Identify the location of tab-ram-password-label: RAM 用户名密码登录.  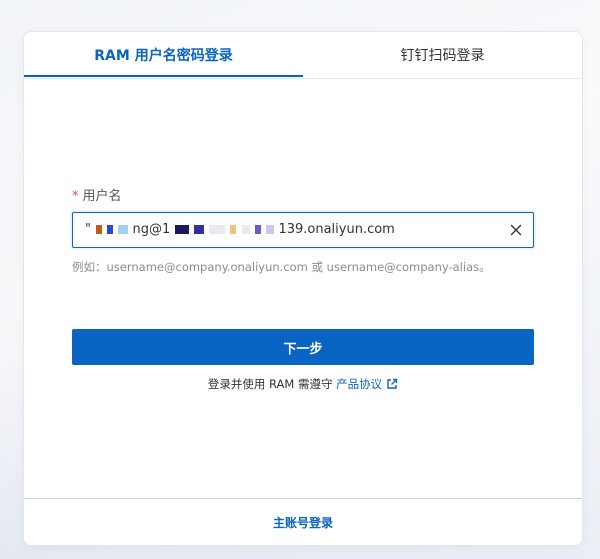
(163, 55).